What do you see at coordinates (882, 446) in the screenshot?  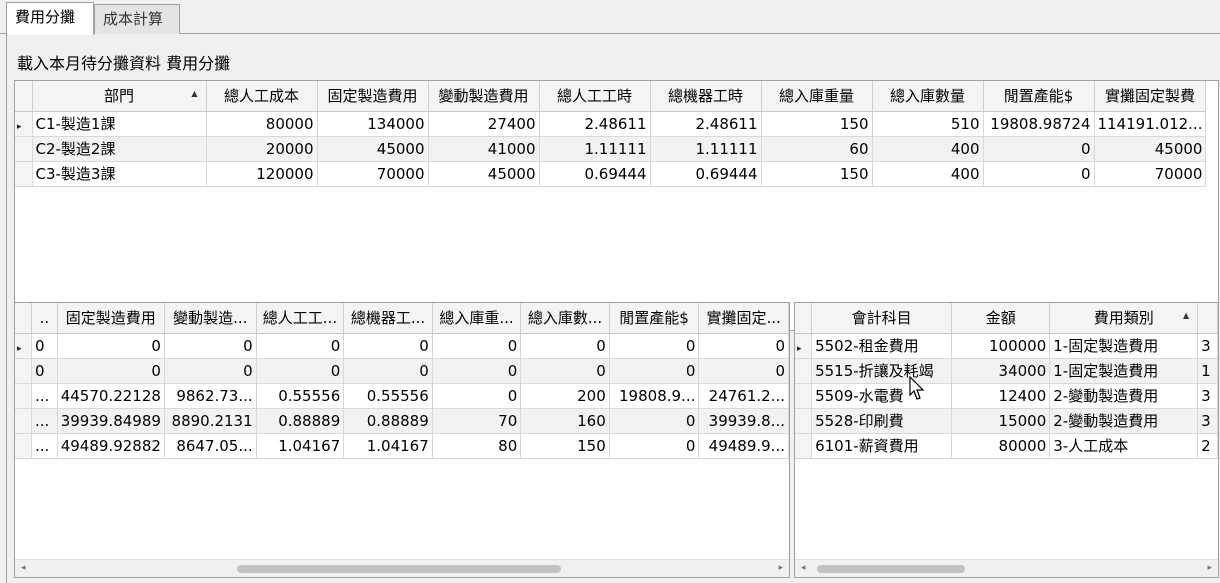 I see `table-cell: 6101-薪資費用` at bounding box center [882, 446].